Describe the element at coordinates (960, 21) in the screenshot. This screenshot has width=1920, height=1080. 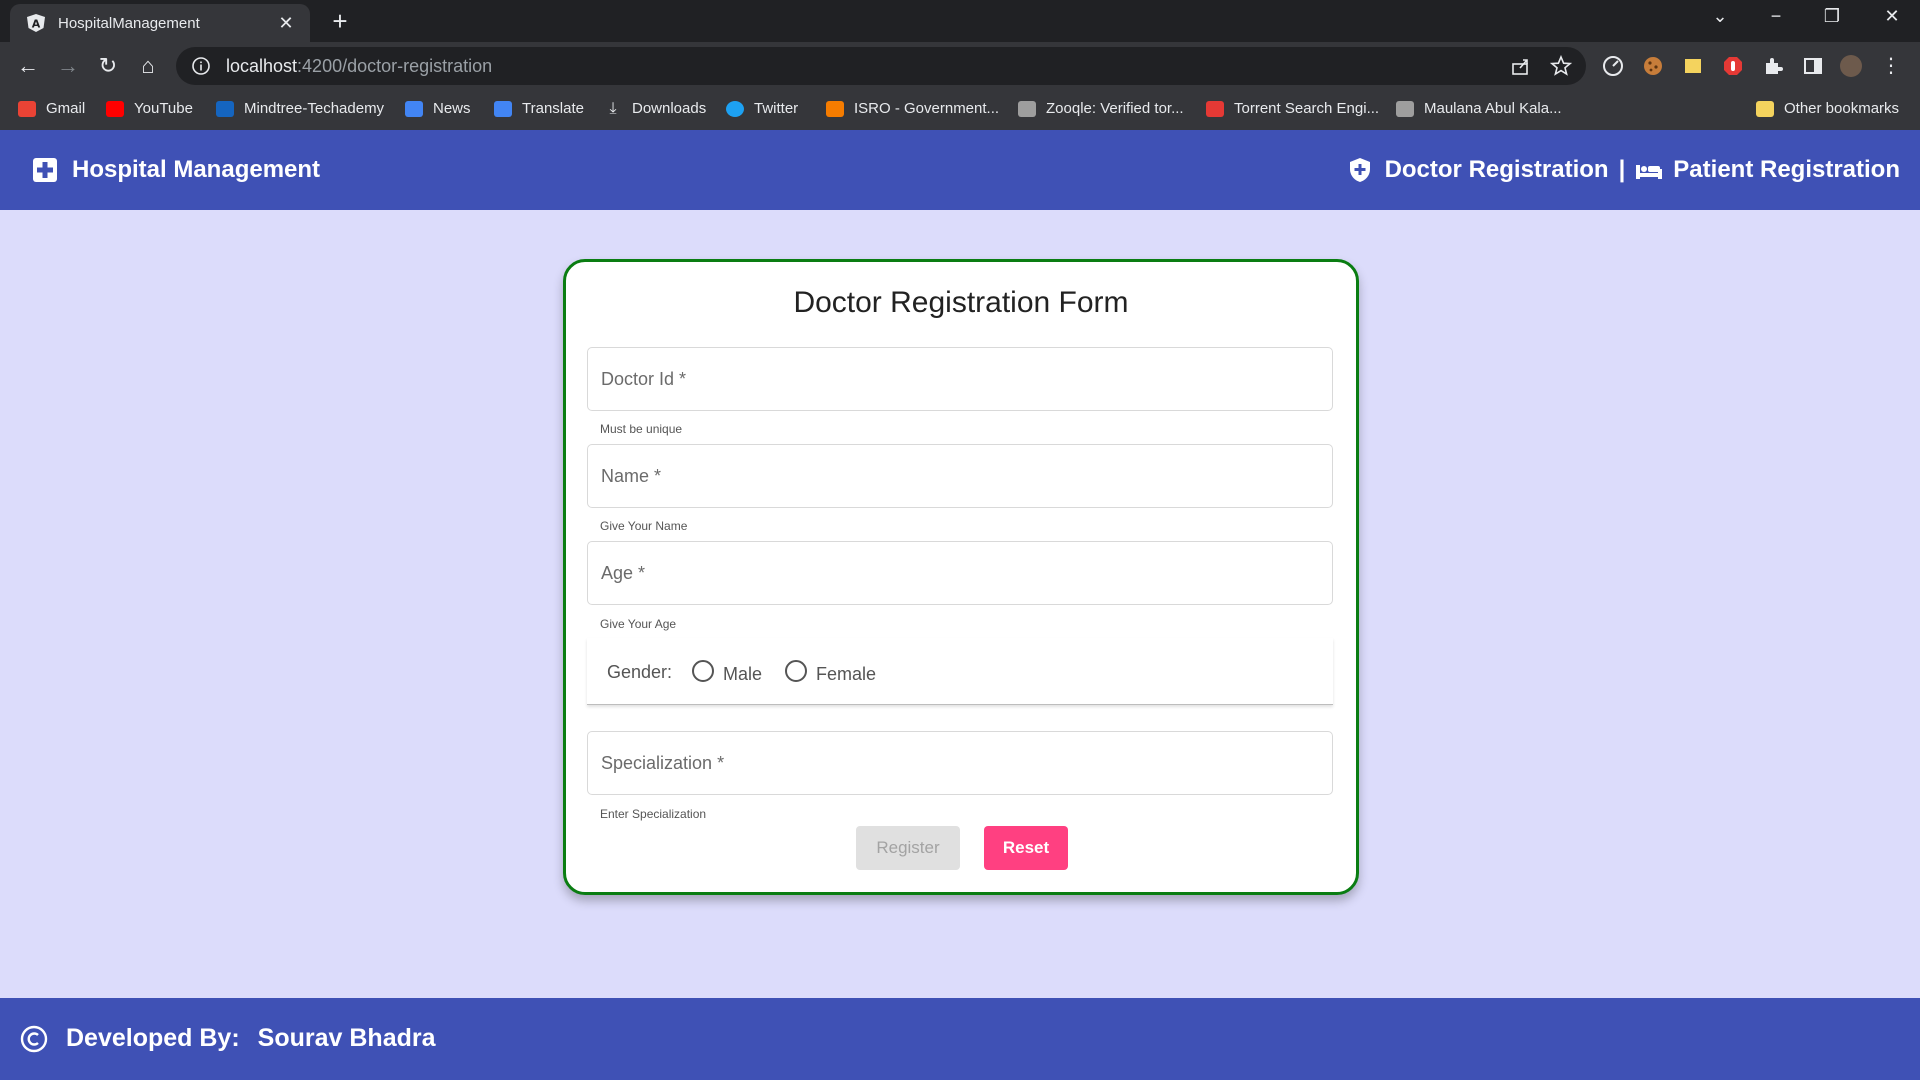
I see `browser-tab-bar: A HospitalManagement ✕ + ⌄ − ❐ ✕` at that location.